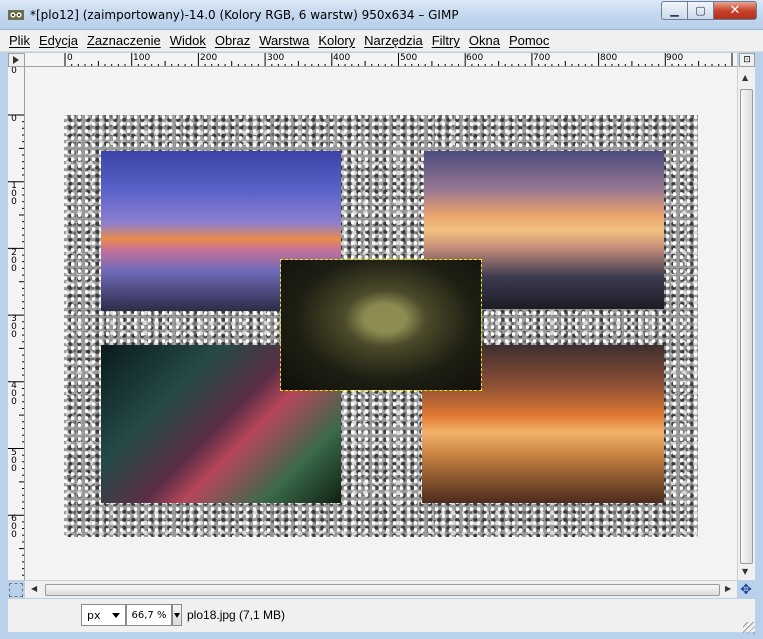 The width and height of the screenshot is (763, 639). I want to click on vertical-ruler: 0 0 100 200 300 400 500 600, so click(16, 323).